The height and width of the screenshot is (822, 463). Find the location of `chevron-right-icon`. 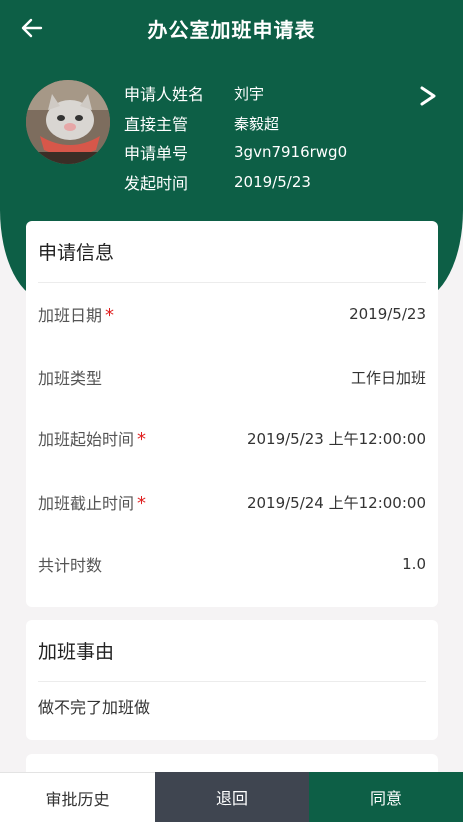

chevron-right-icon is located at coordinates (428, 96).